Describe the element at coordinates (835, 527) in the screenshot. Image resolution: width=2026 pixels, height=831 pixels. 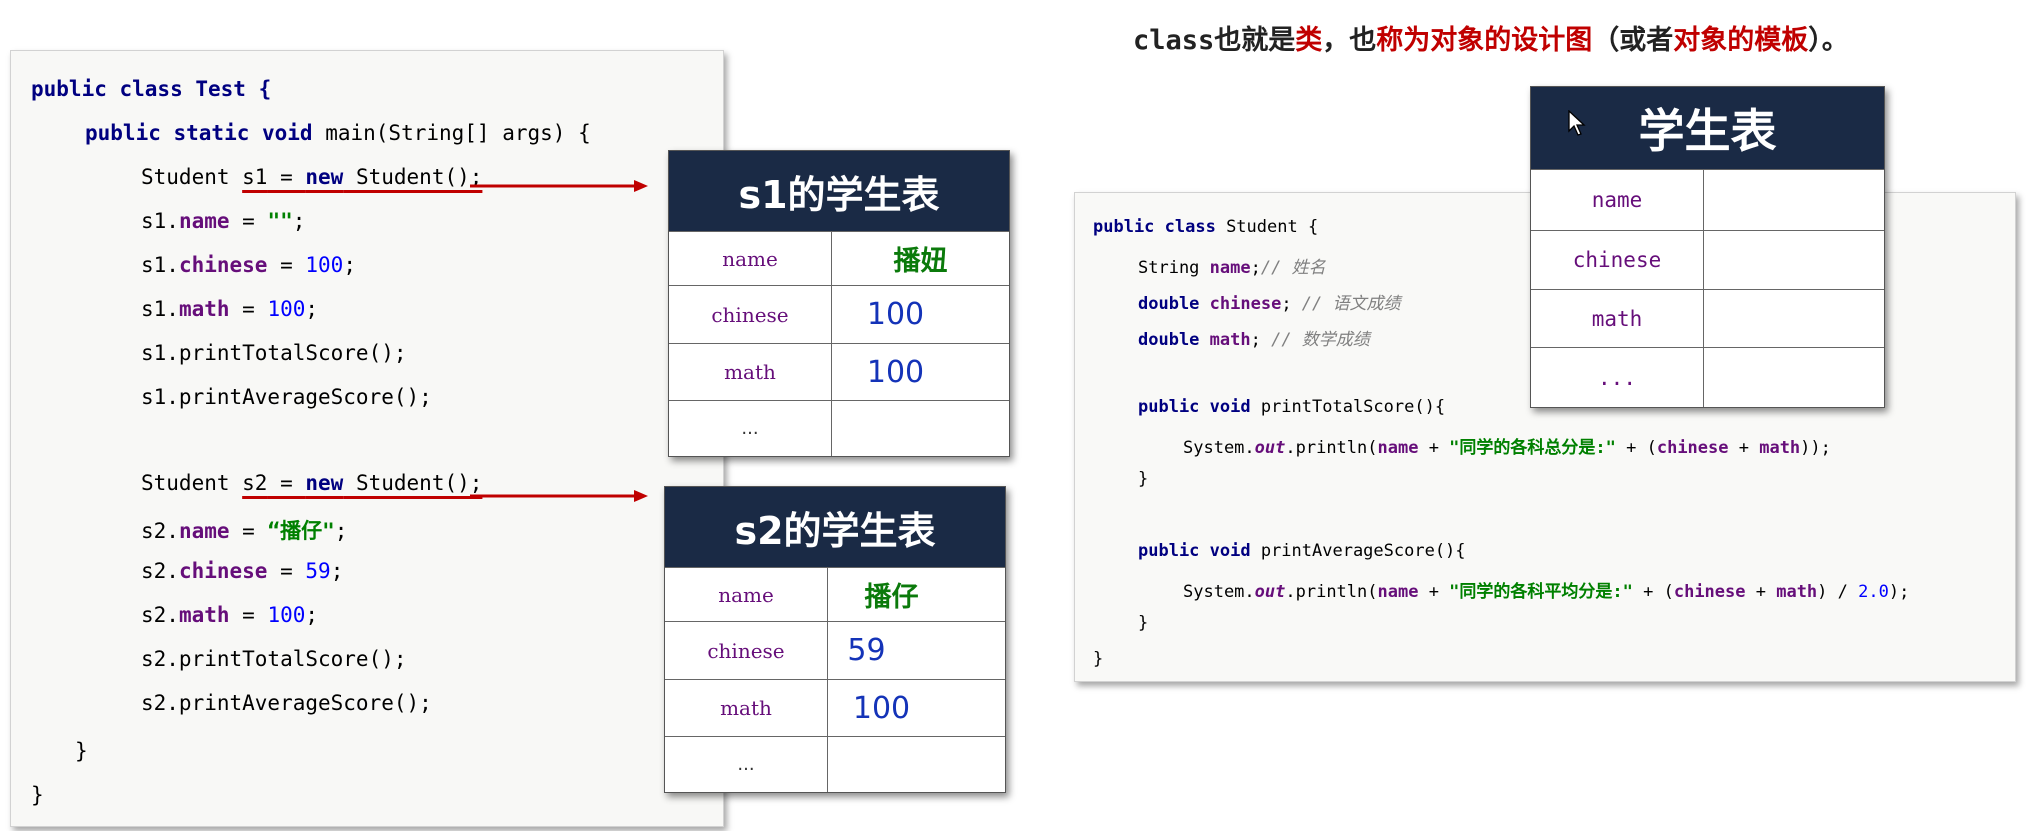
I see `table-header: s2的学生表` at that location.